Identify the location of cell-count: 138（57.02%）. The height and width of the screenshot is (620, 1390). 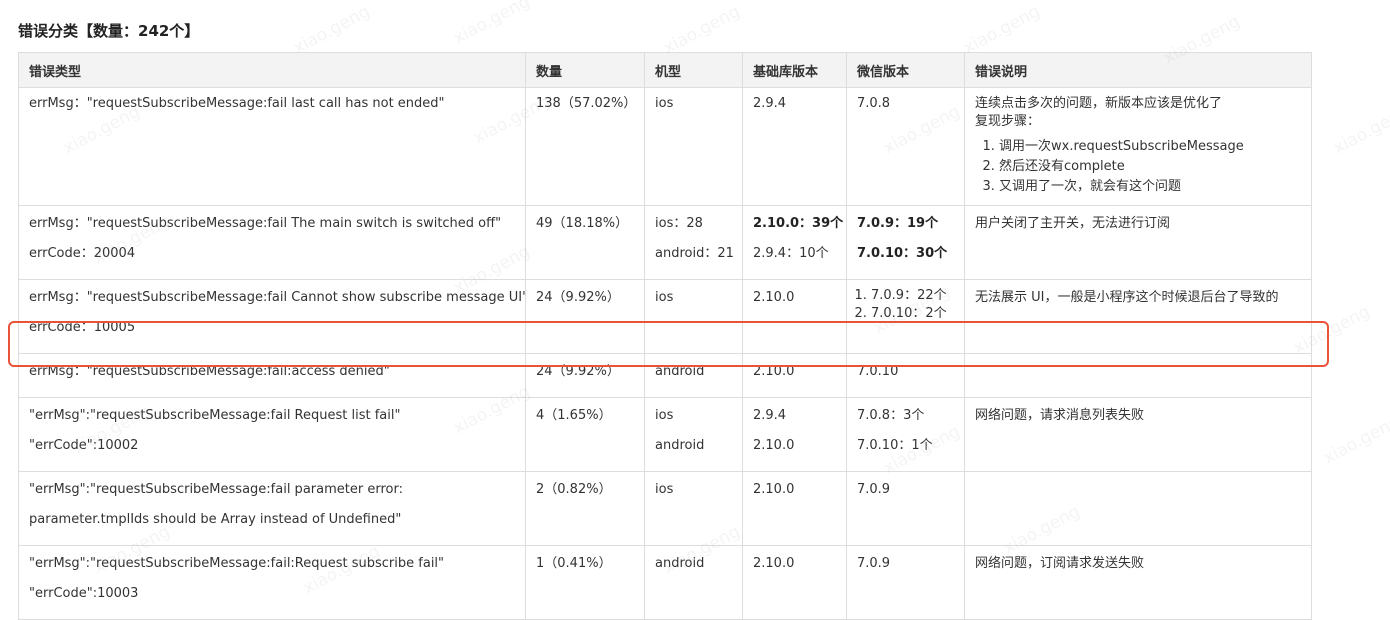
(585, 146).